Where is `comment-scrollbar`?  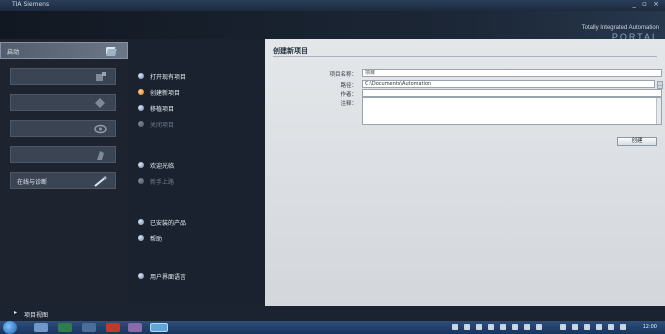 comment-scrollbar is located at coordinates (658, 111).